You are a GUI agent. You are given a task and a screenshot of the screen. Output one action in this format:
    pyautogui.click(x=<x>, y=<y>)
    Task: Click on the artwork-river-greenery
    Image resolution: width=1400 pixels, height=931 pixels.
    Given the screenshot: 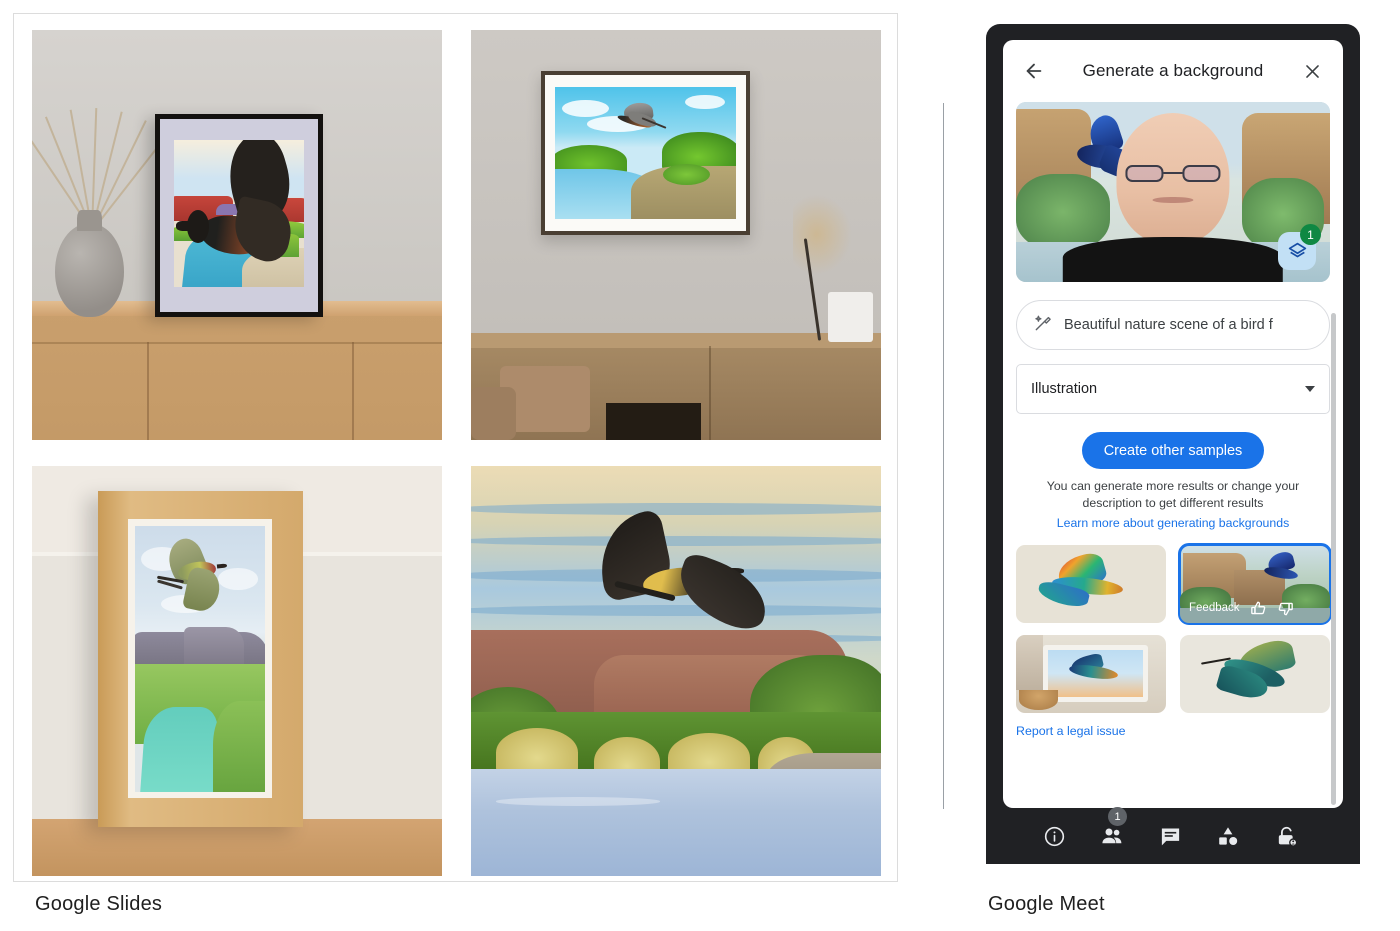 What is the action you would take?
    pyautogui.click(x=645, y=153)
    